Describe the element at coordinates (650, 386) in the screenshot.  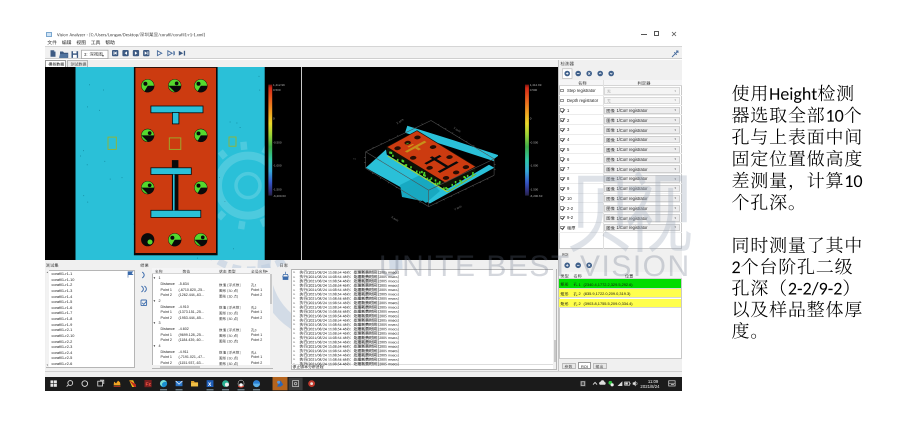
I see `svg-text: 2021/8/24` at that location.